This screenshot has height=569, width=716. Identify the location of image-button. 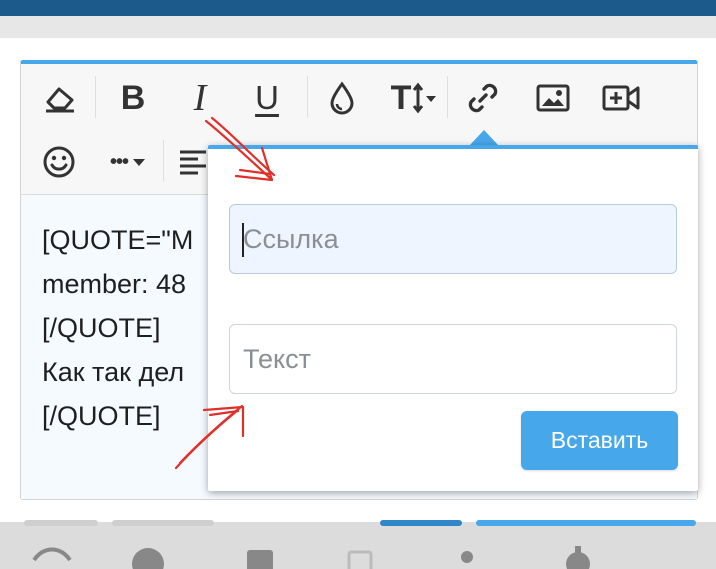
(553, 98).